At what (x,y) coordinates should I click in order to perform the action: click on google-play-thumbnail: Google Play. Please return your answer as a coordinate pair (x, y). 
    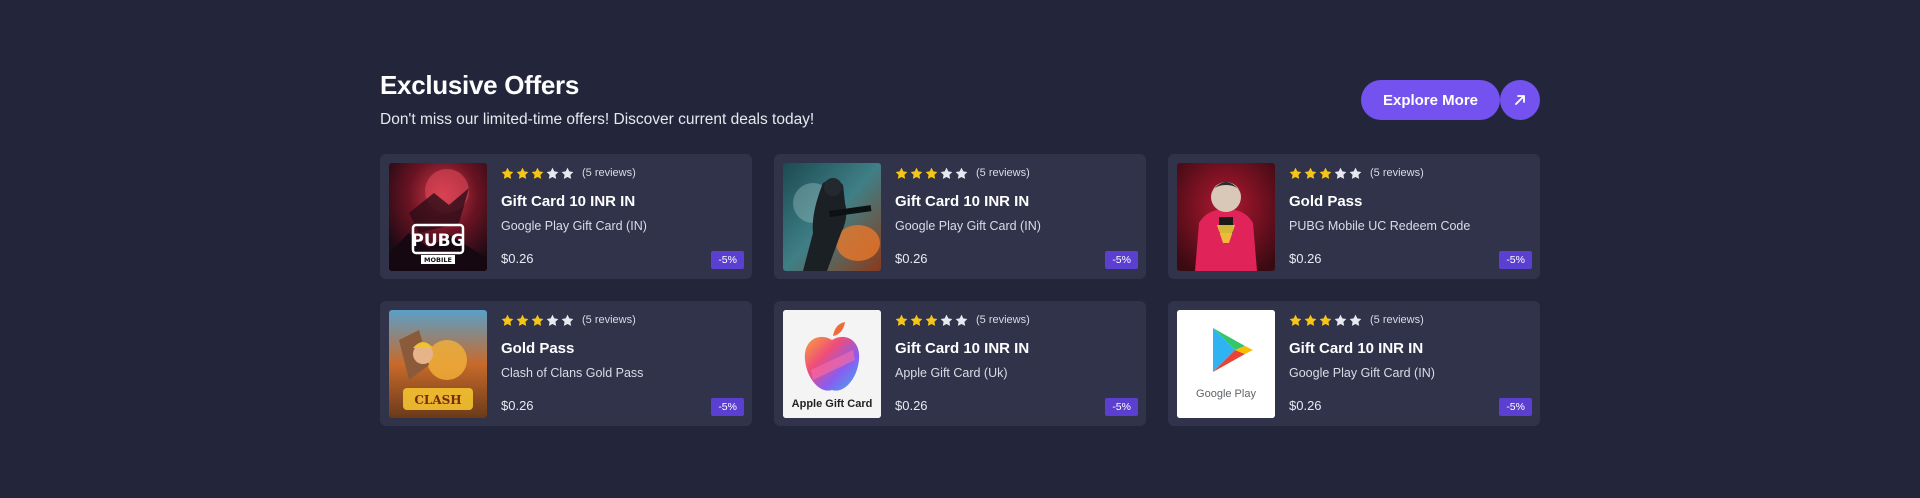
    Looking at the image, I should click on (1226, 364).